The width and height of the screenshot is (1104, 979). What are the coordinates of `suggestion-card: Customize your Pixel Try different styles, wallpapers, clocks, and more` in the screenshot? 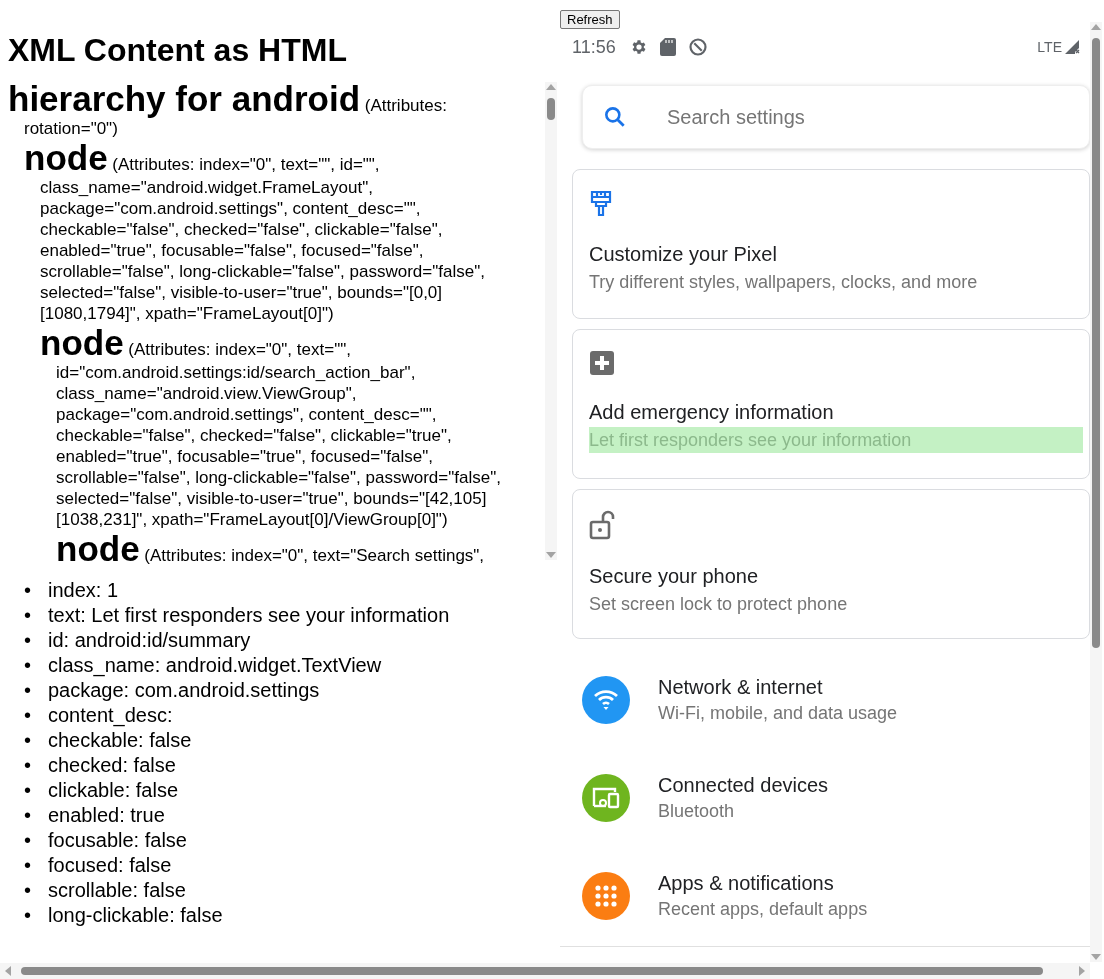 It's located at (831, 244).